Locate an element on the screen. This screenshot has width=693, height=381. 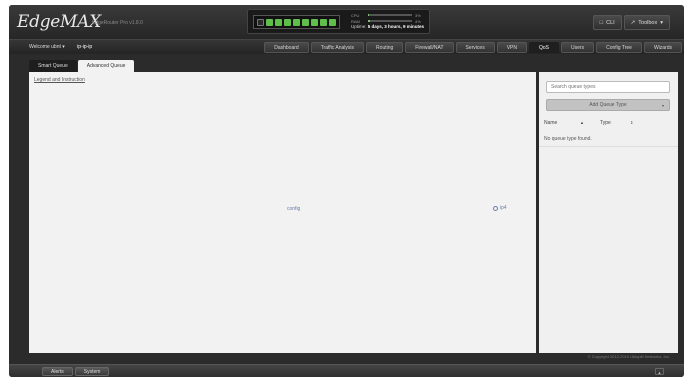
add-queue-type-label: Add Queue Type is located at coordinates (608, 105).